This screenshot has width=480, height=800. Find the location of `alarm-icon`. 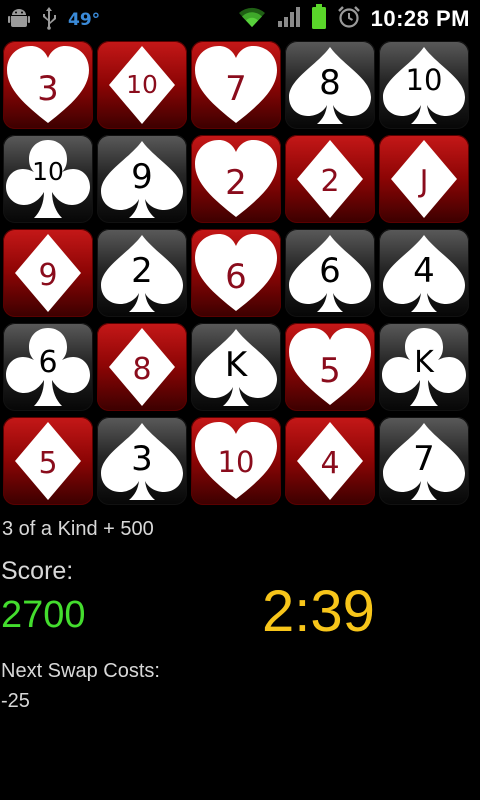

alarm-icon is located at coordinates (349, 19).